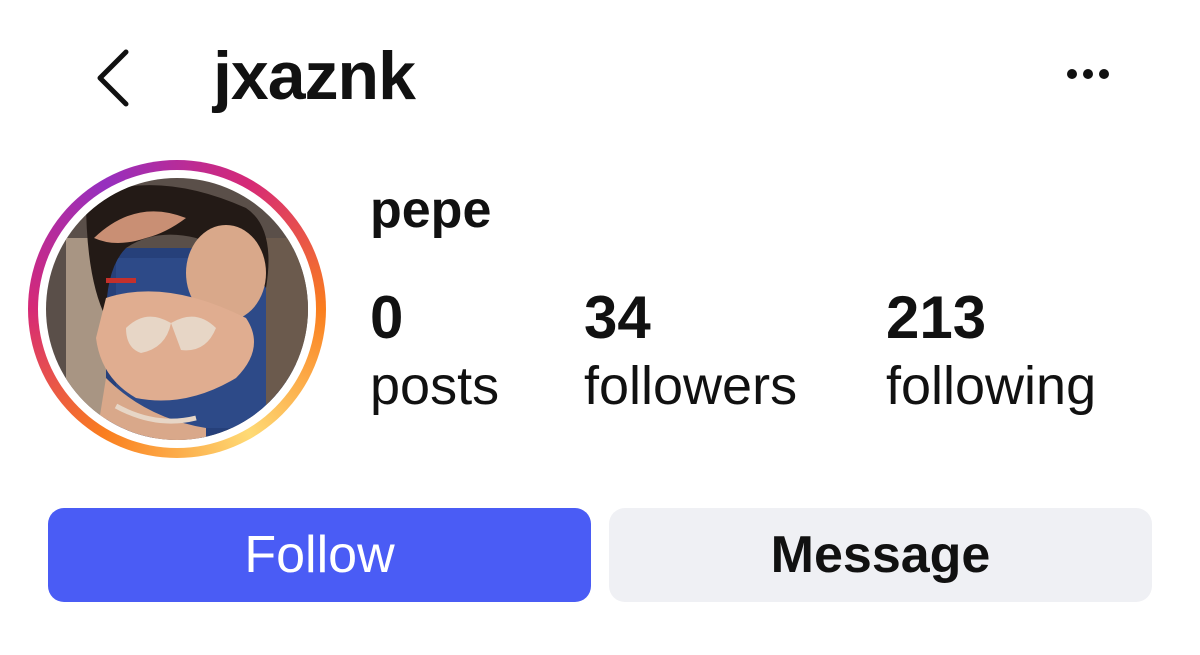 The image size is (1200, 655). Describe the element at coordinates (690, 351) in the screenshot. I see `followers-stat: 34 followers` at that location.